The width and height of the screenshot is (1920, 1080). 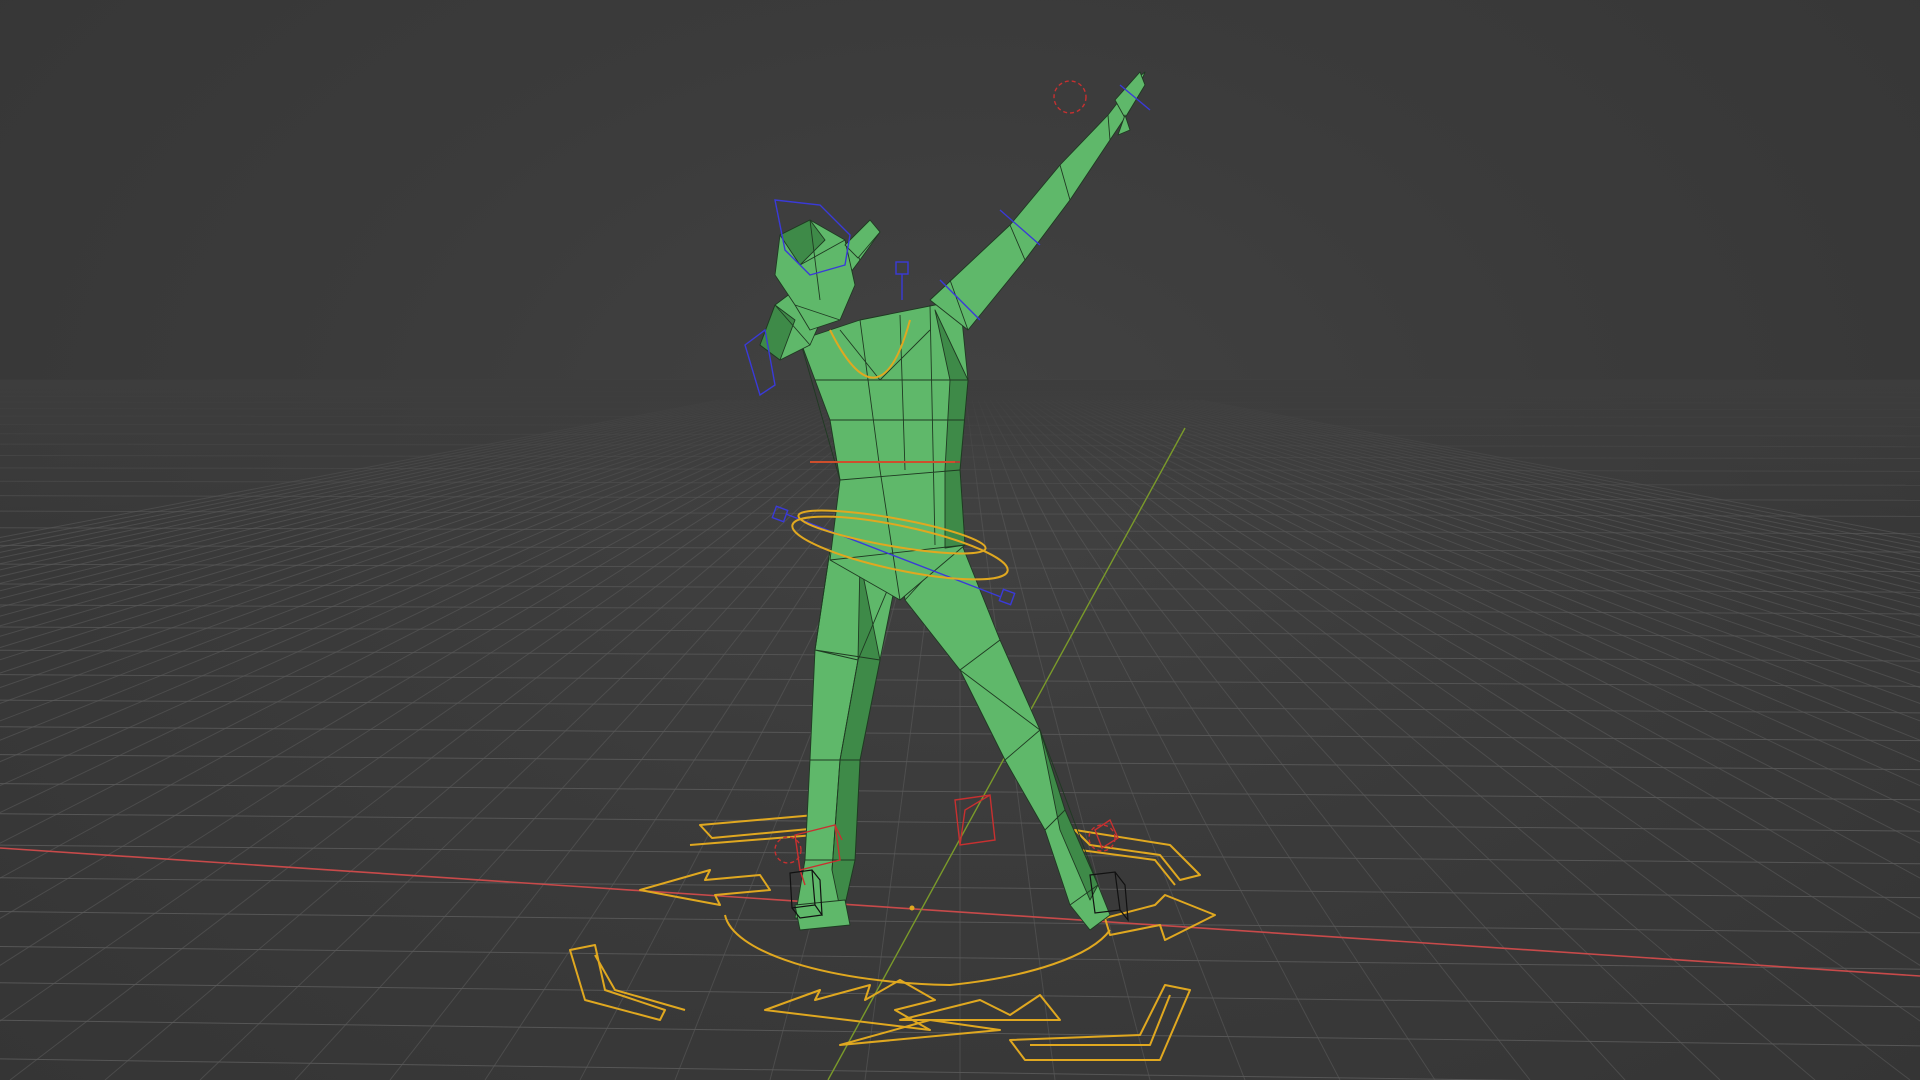 I want to click on raised-arm, so click(x=1037, y=201).